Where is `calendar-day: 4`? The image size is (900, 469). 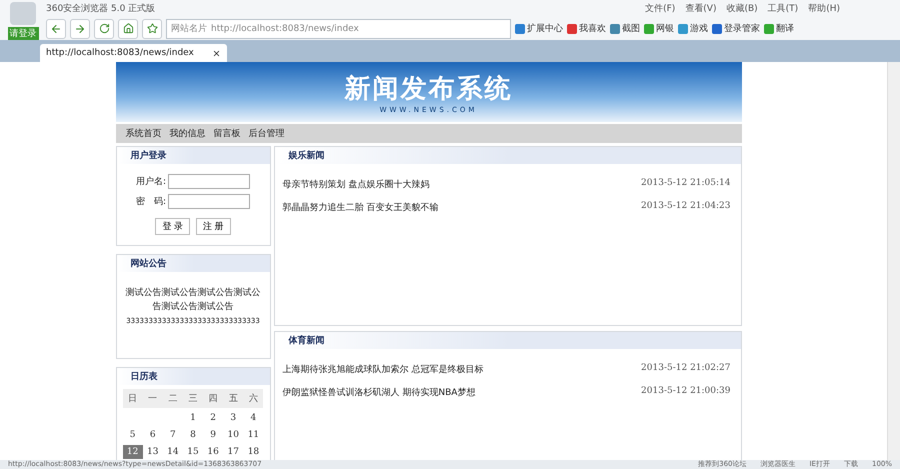 calendar-day: 4 is located at coordinates (253, 418).